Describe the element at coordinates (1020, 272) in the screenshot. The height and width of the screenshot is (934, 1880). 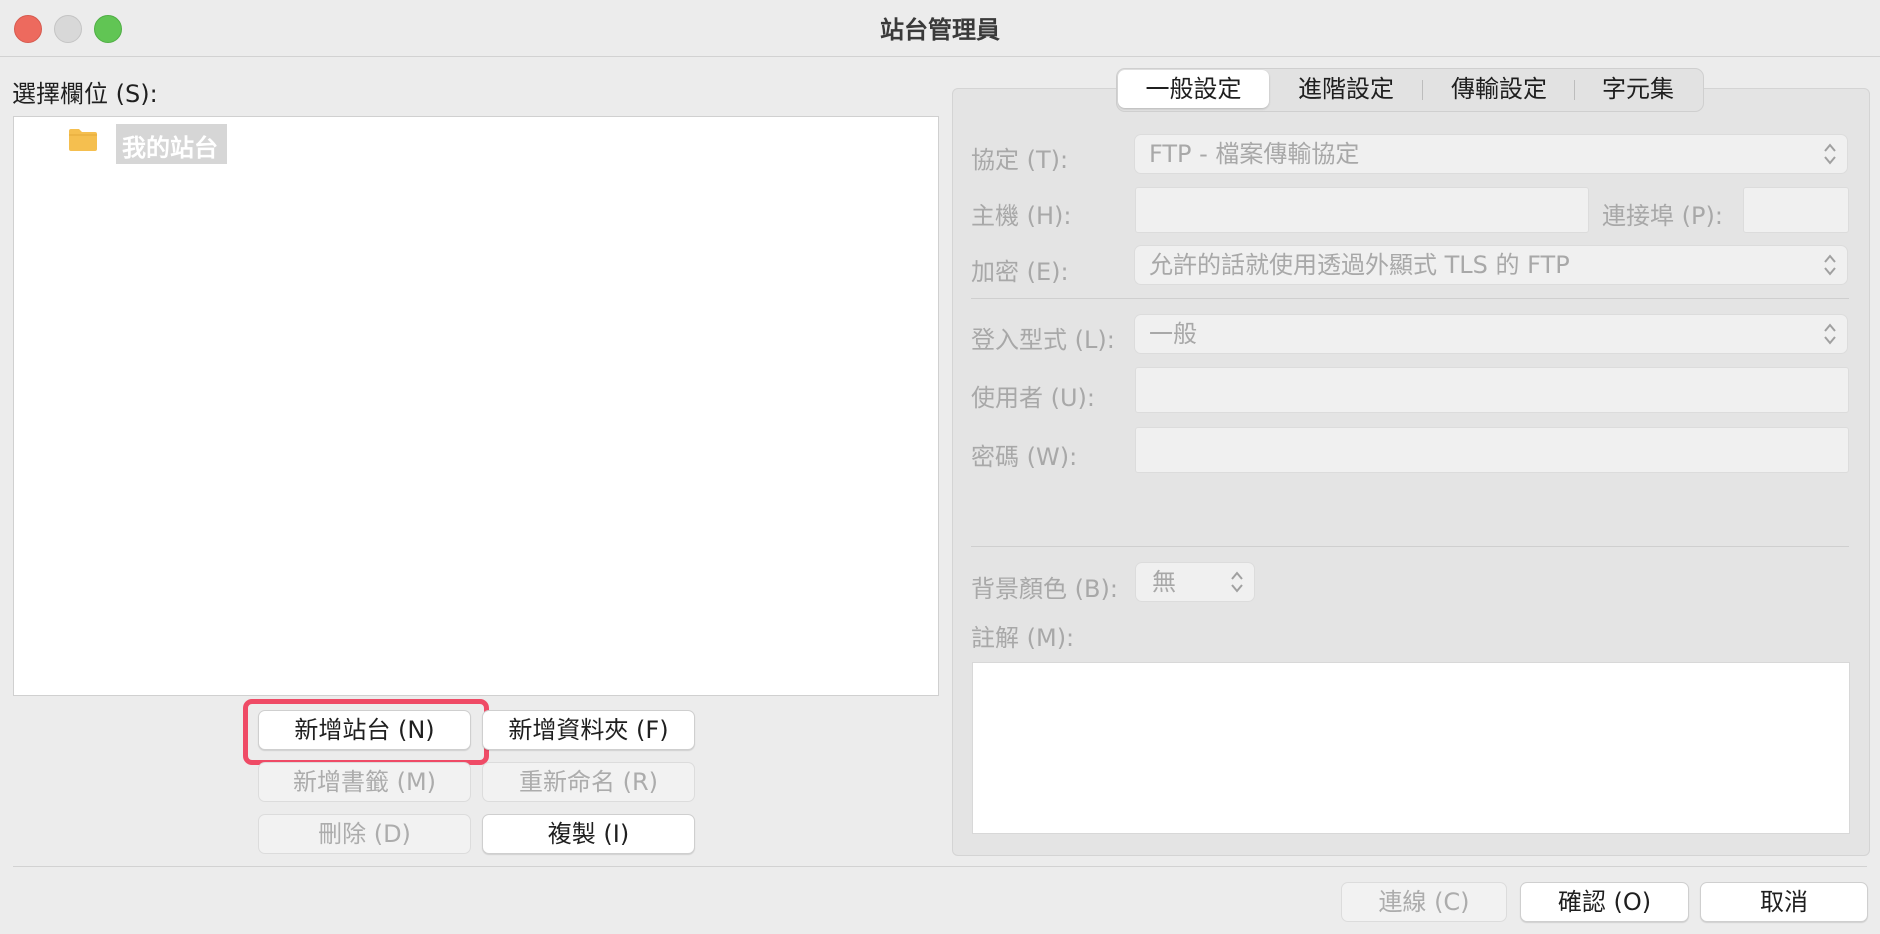
I see `encryption-label: 加密 (E):` at that location.